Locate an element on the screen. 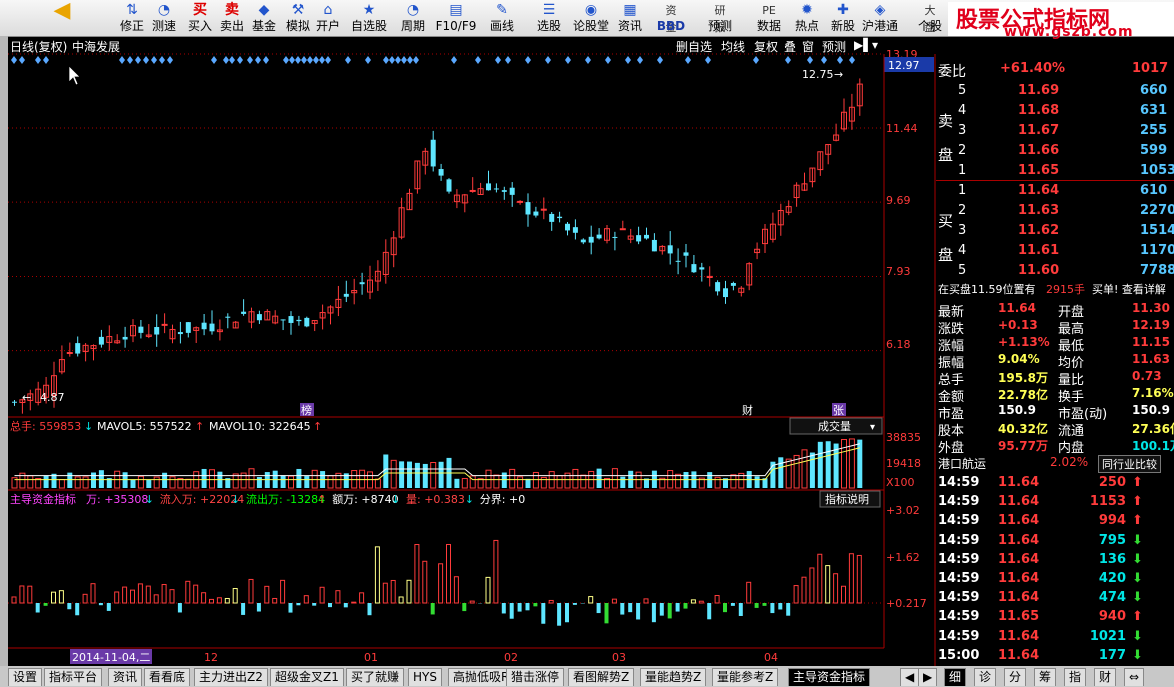 This screenshot has width=1174, height=687. toolbar-button-13: ◉ 论股堂 is located at coordinates (591, 18).